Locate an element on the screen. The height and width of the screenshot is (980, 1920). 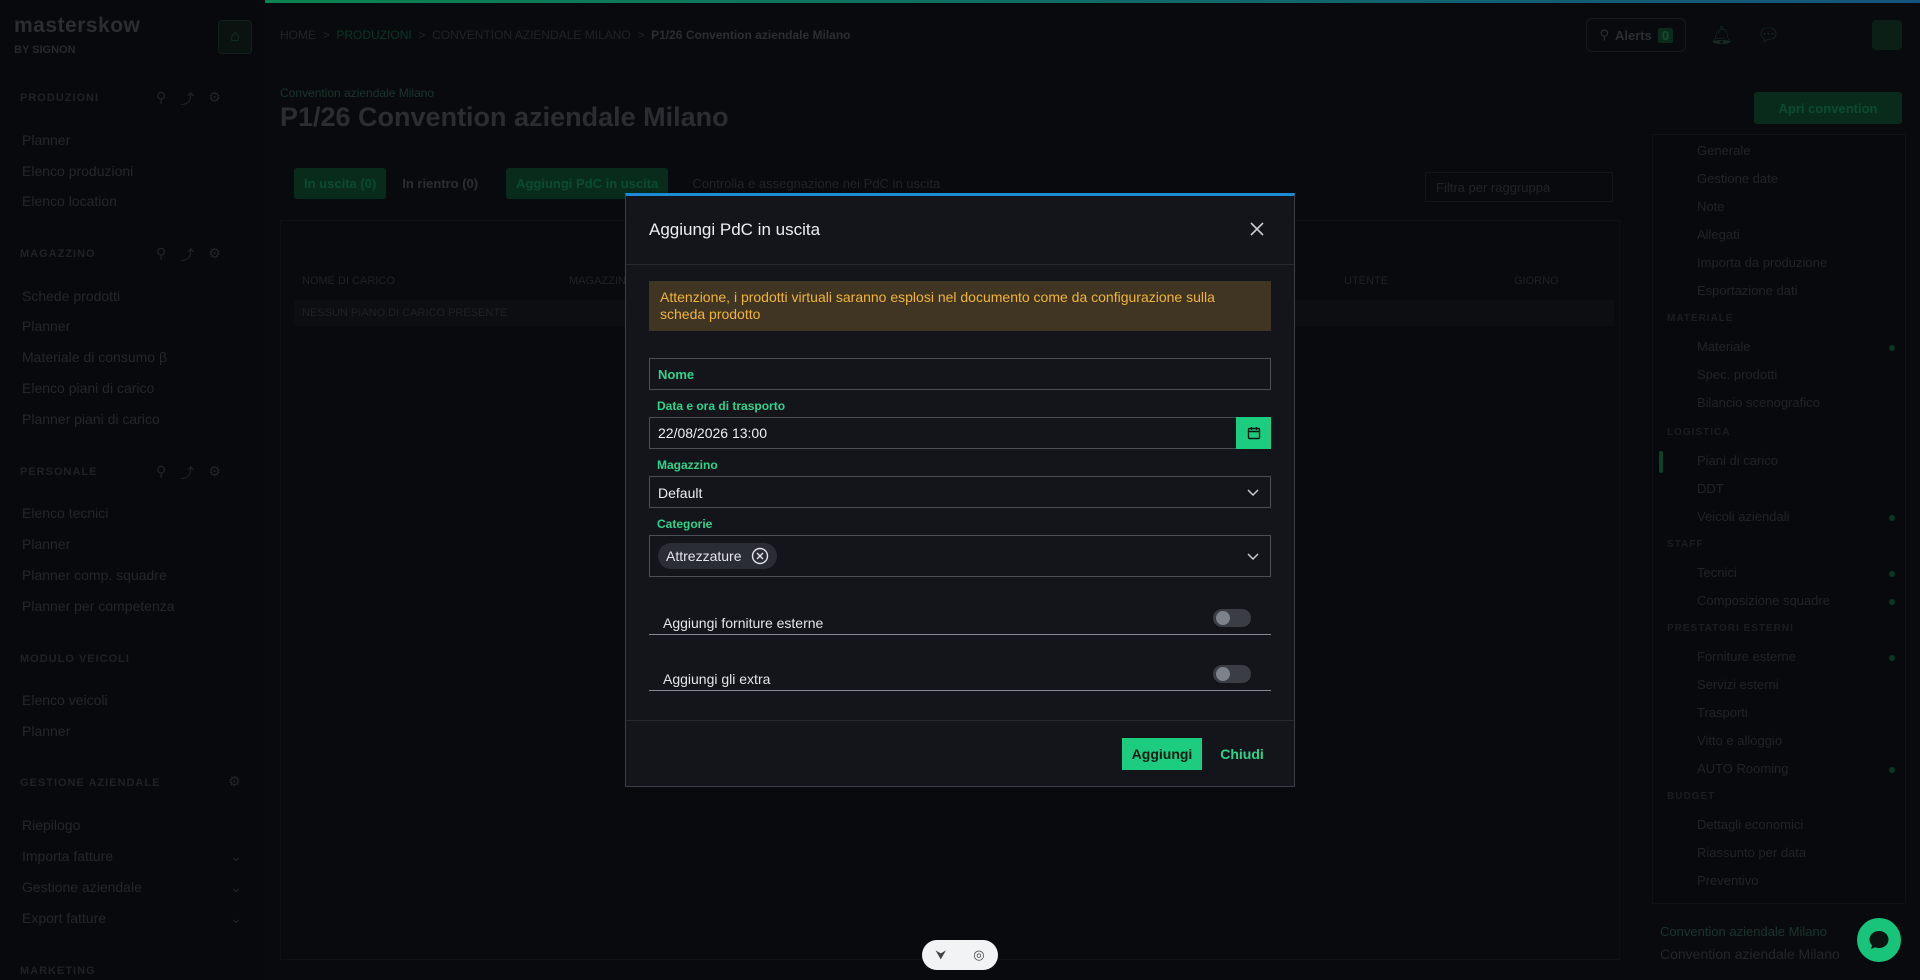
close-icon is located at coordinates (1257, 229).